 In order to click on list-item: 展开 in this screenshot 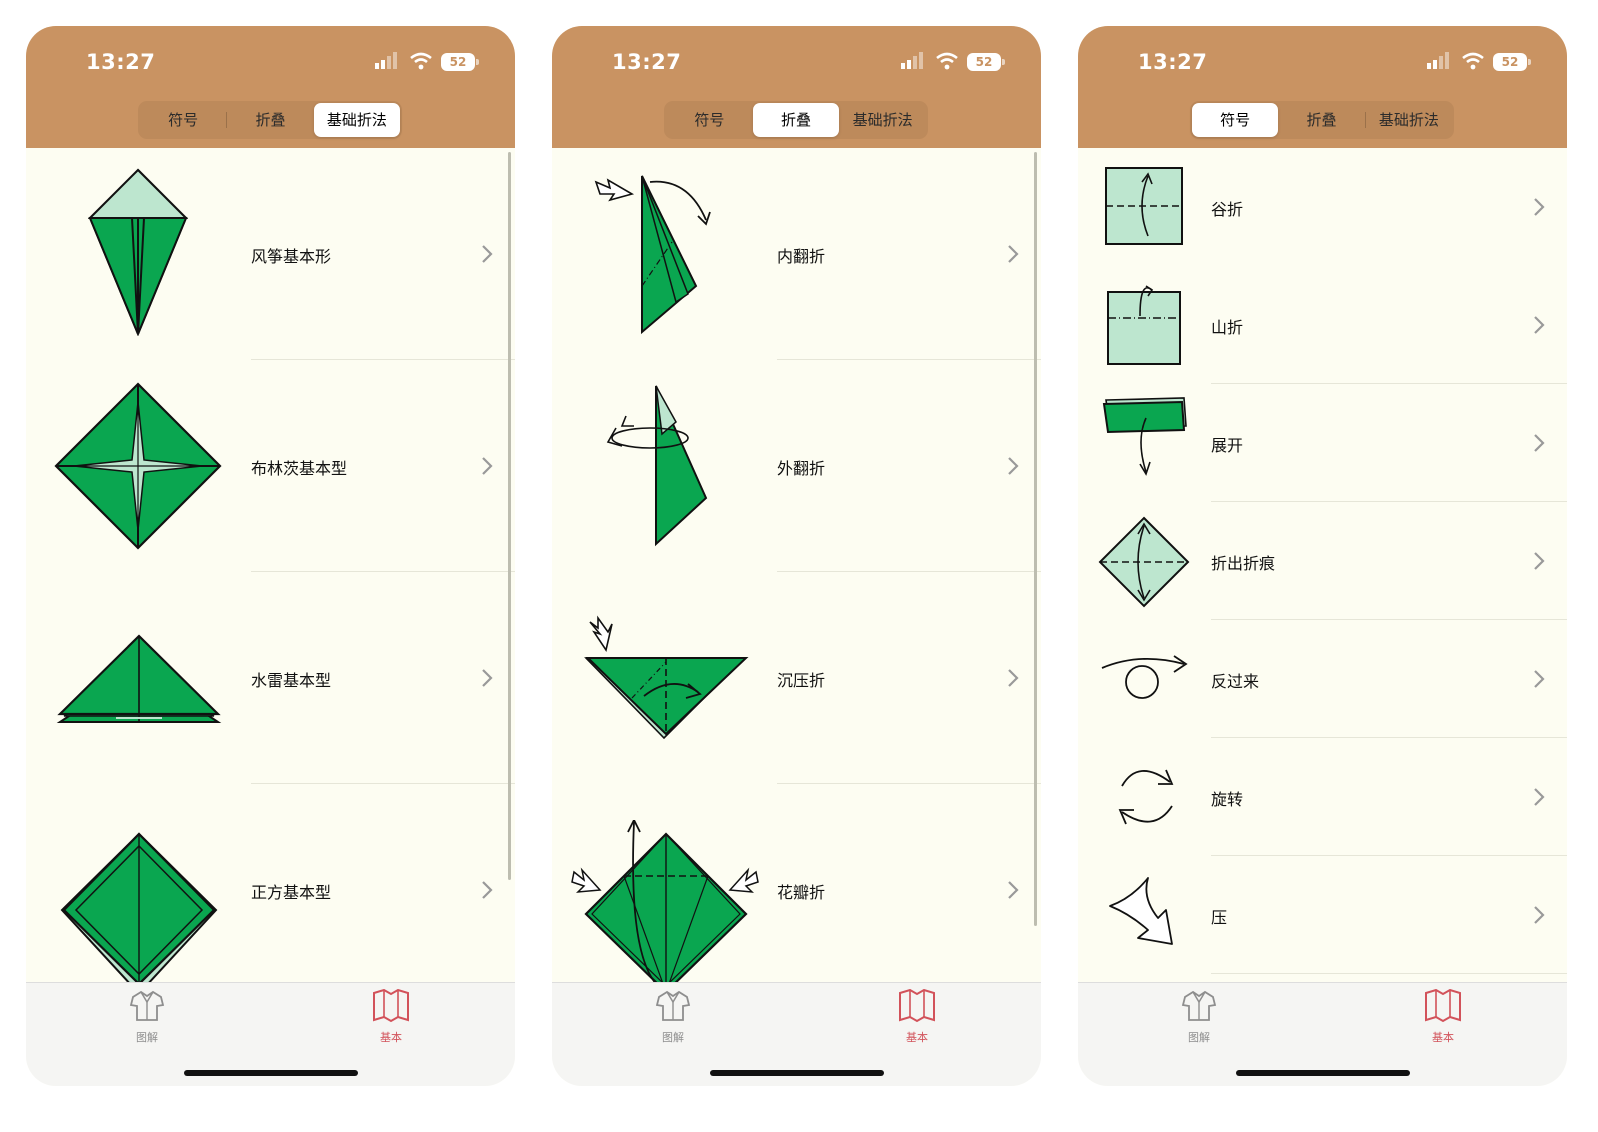, I will do `click(1322, 443)`.